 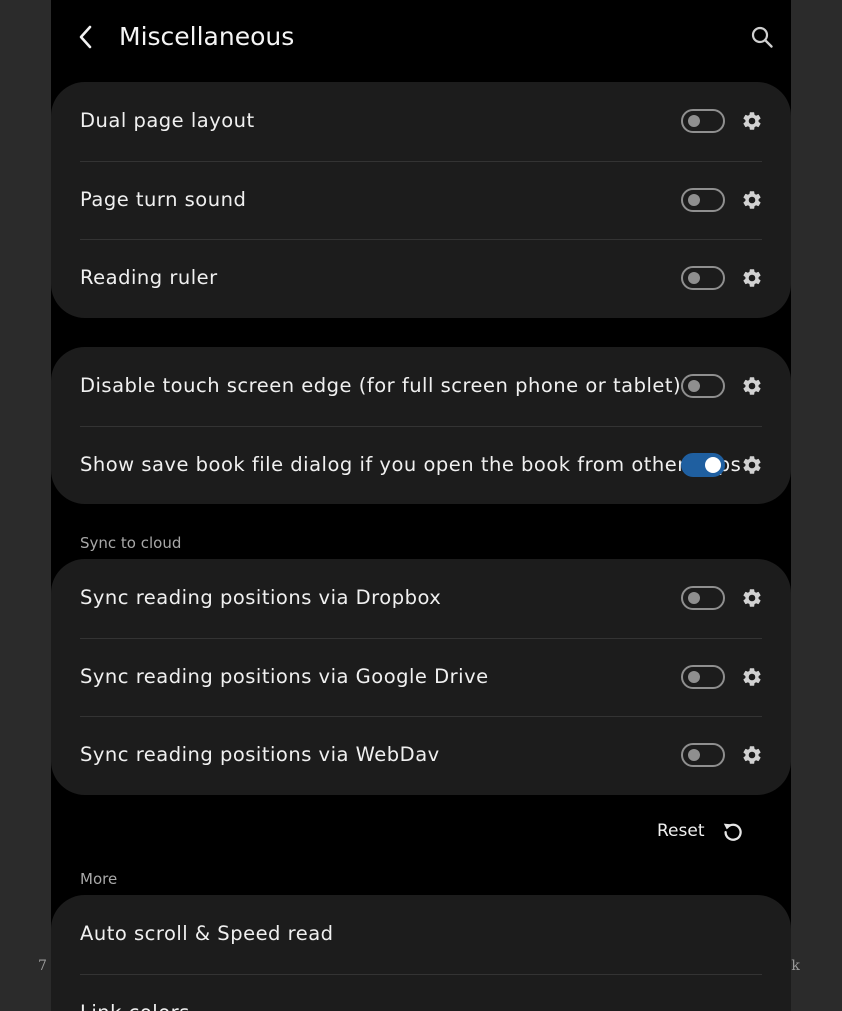 What do you see at coordinates (135, 992) in the screenshot?
I see `menu-label: Link colors` at bounding box center [135, 992].